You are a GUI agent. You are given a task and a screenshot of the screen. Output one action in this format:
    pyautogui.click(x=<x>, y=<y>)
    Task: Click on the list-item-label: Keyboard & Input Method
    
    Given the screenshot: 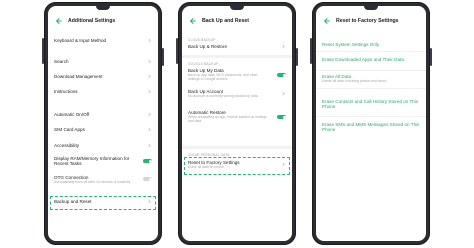 What is the action you would take?
    pyautogui.click(x=80, y=40)
    